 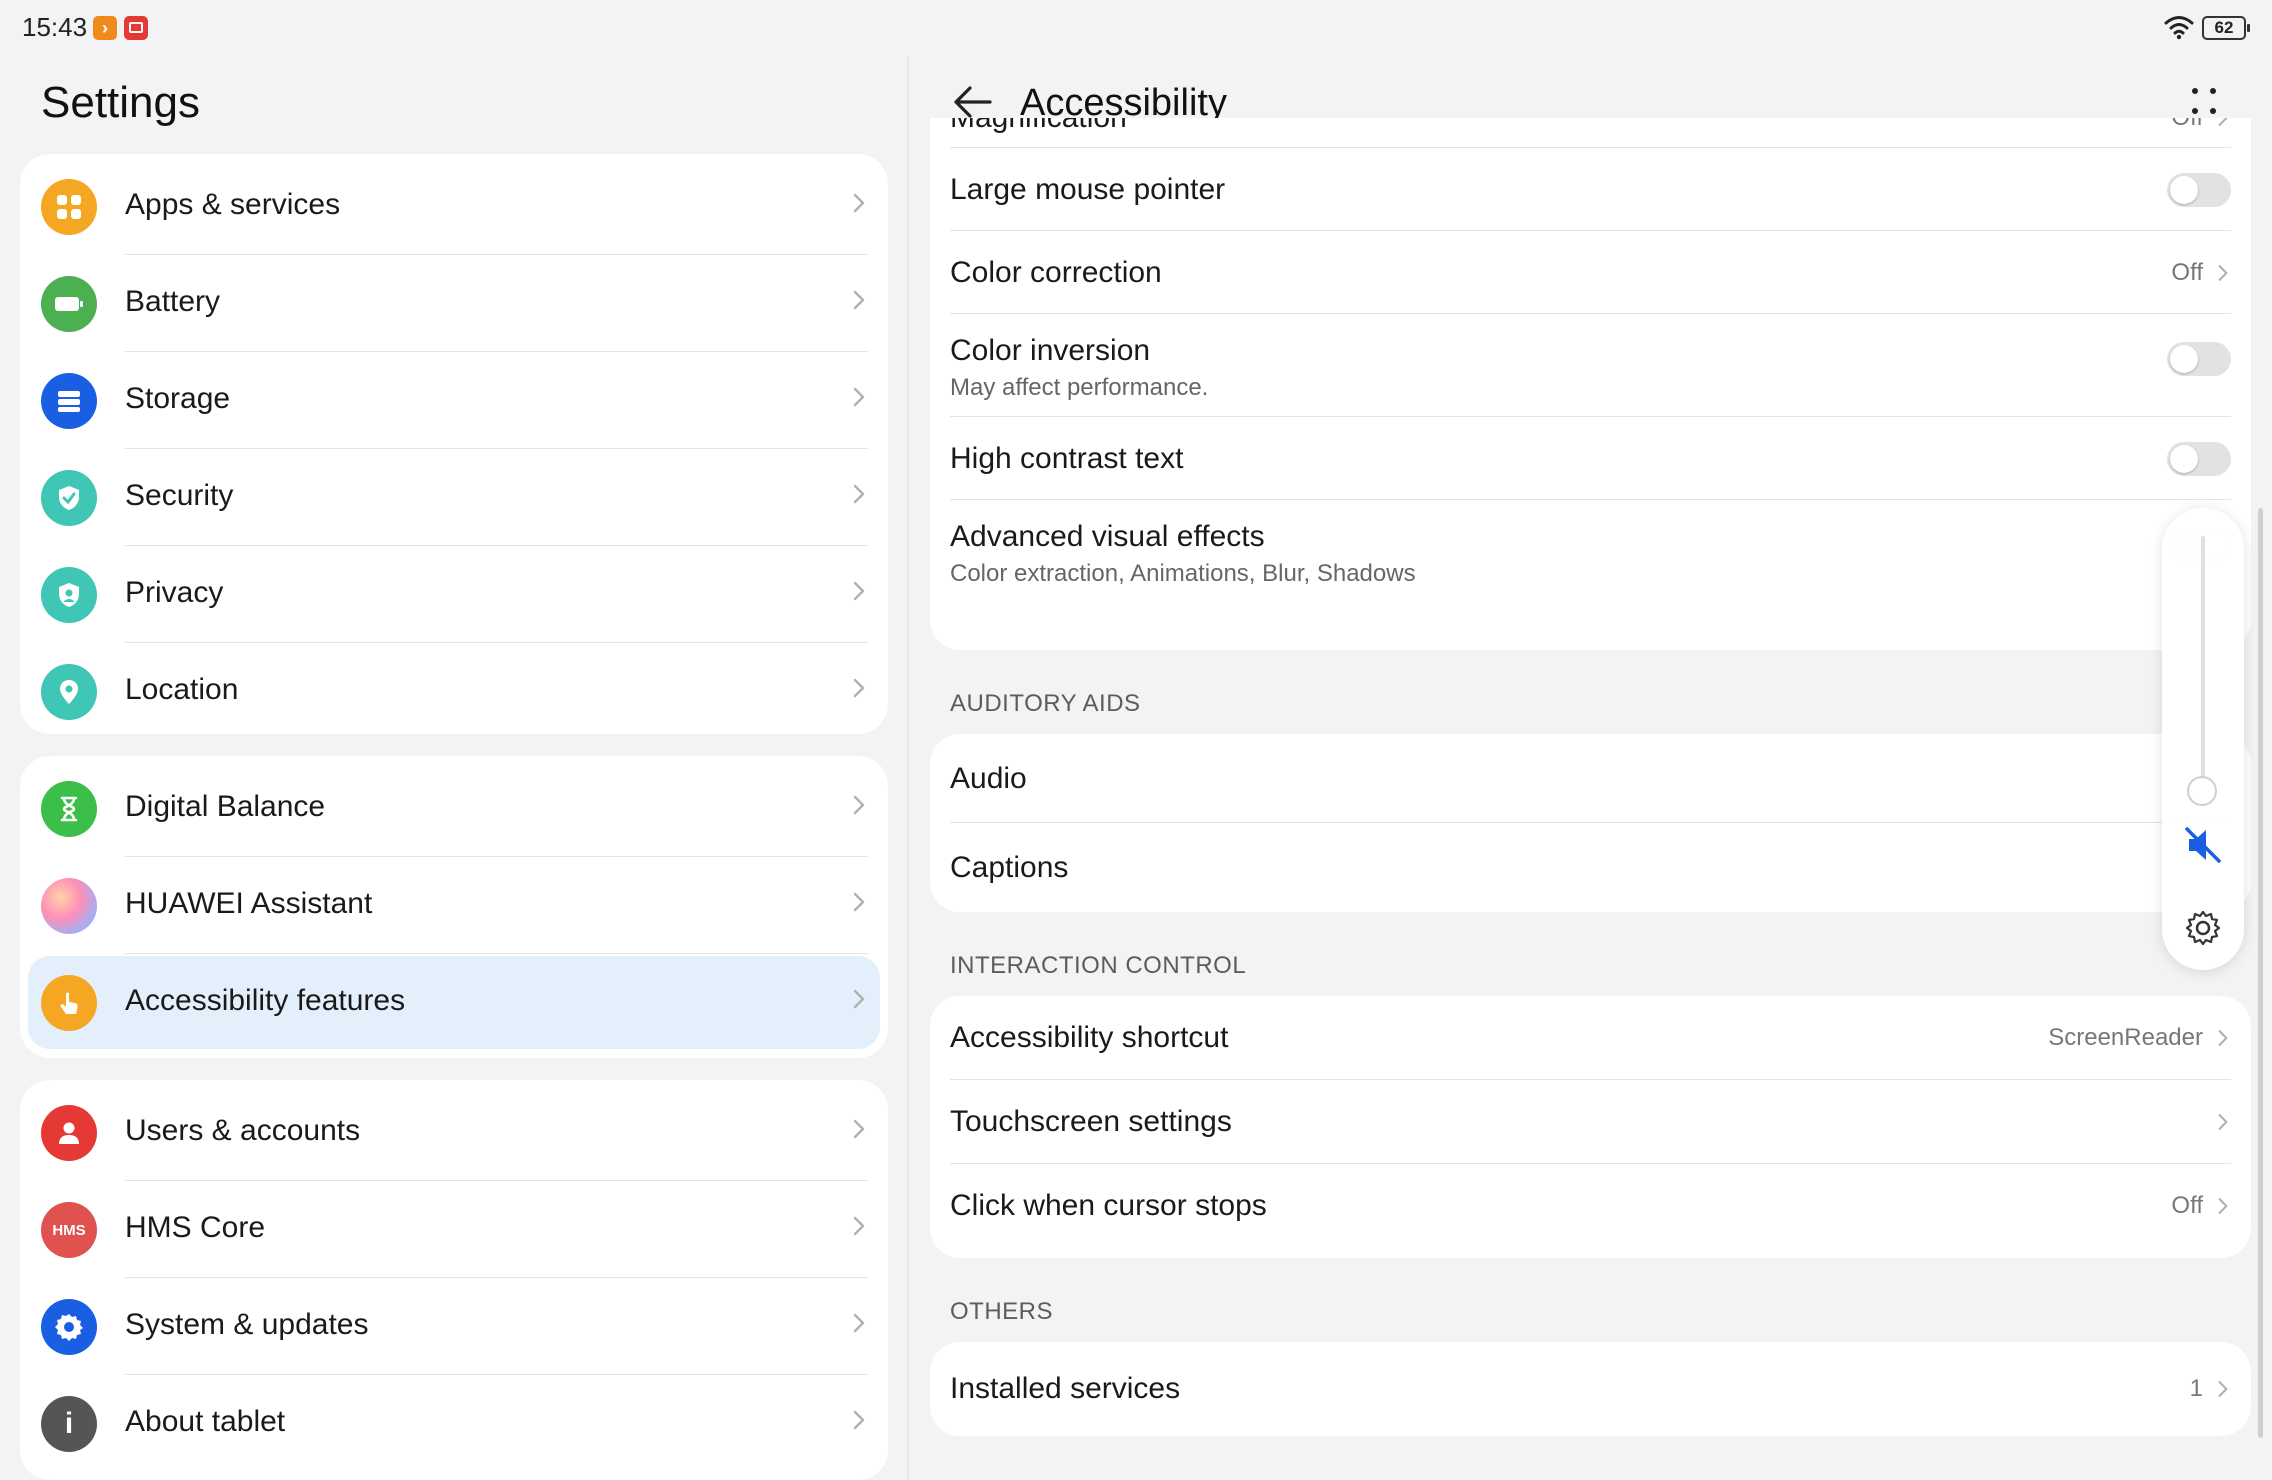 What do you see at coordinates (454, 1002) in the screenshot?
I see `sidebar-item-accessibility-features: Accessibility features` at bounding box center [454, 1002].